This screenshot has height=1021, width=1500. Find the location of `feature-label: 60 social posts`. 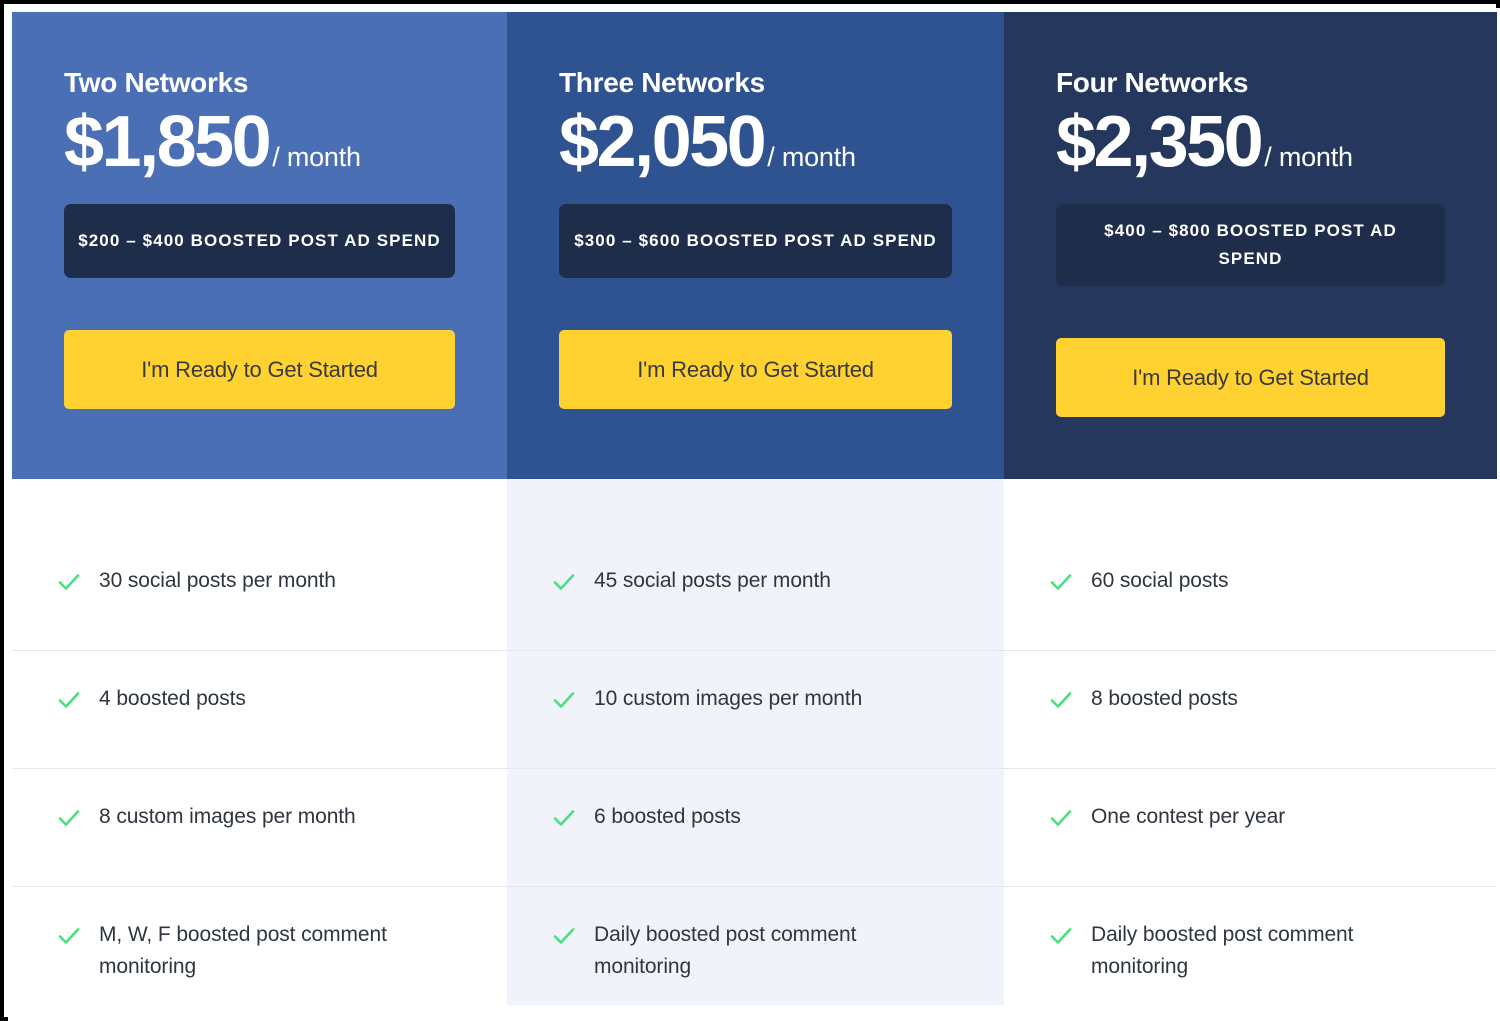

feature-label: 60 social posts is located at coordinates (1160, 580).